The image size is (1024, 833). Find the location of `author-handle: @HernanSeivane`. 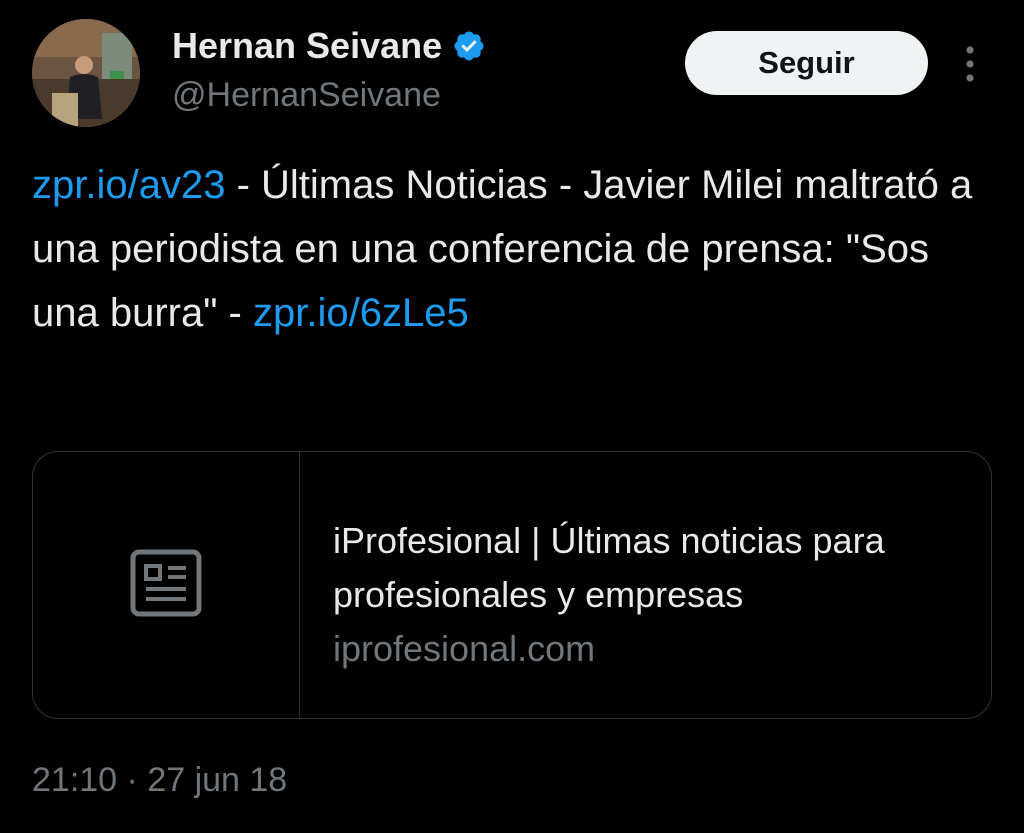

author-handle: @HernanSeivane is located at coordinates (306, 95).